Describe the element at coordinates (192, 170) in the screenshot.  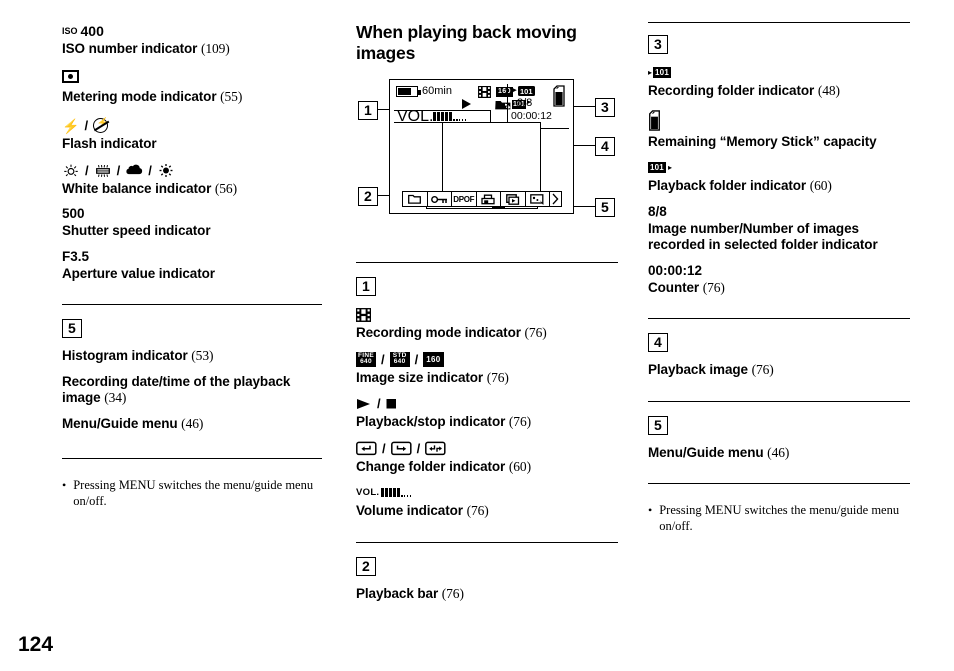
I see `white-balance-icons: / / /` at that location.